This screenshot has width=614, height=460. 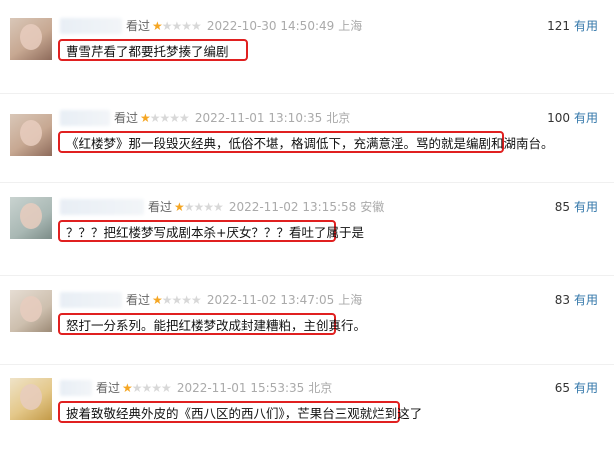 I want to click on comment-text: 曹雪芹看了都要托梦揍了编剧, so click(x=153, y=50).